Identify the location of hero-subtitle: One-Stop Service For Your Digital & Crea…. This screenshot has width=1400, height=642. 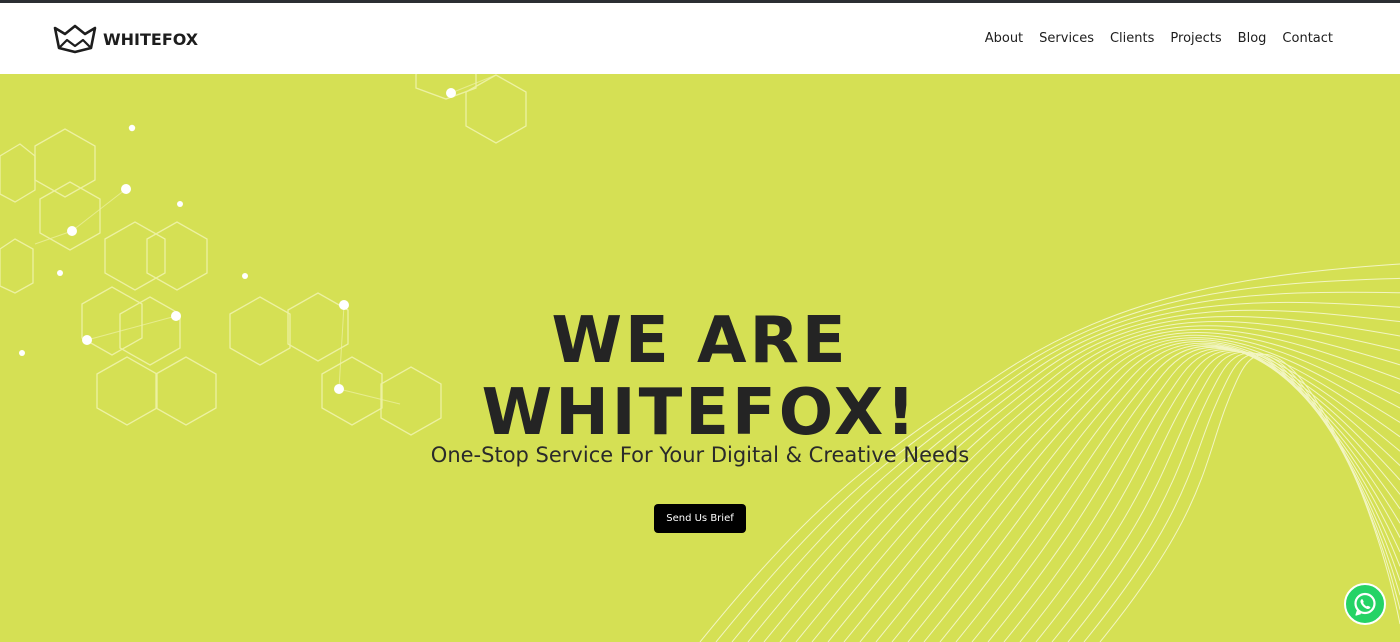
(700, 455).